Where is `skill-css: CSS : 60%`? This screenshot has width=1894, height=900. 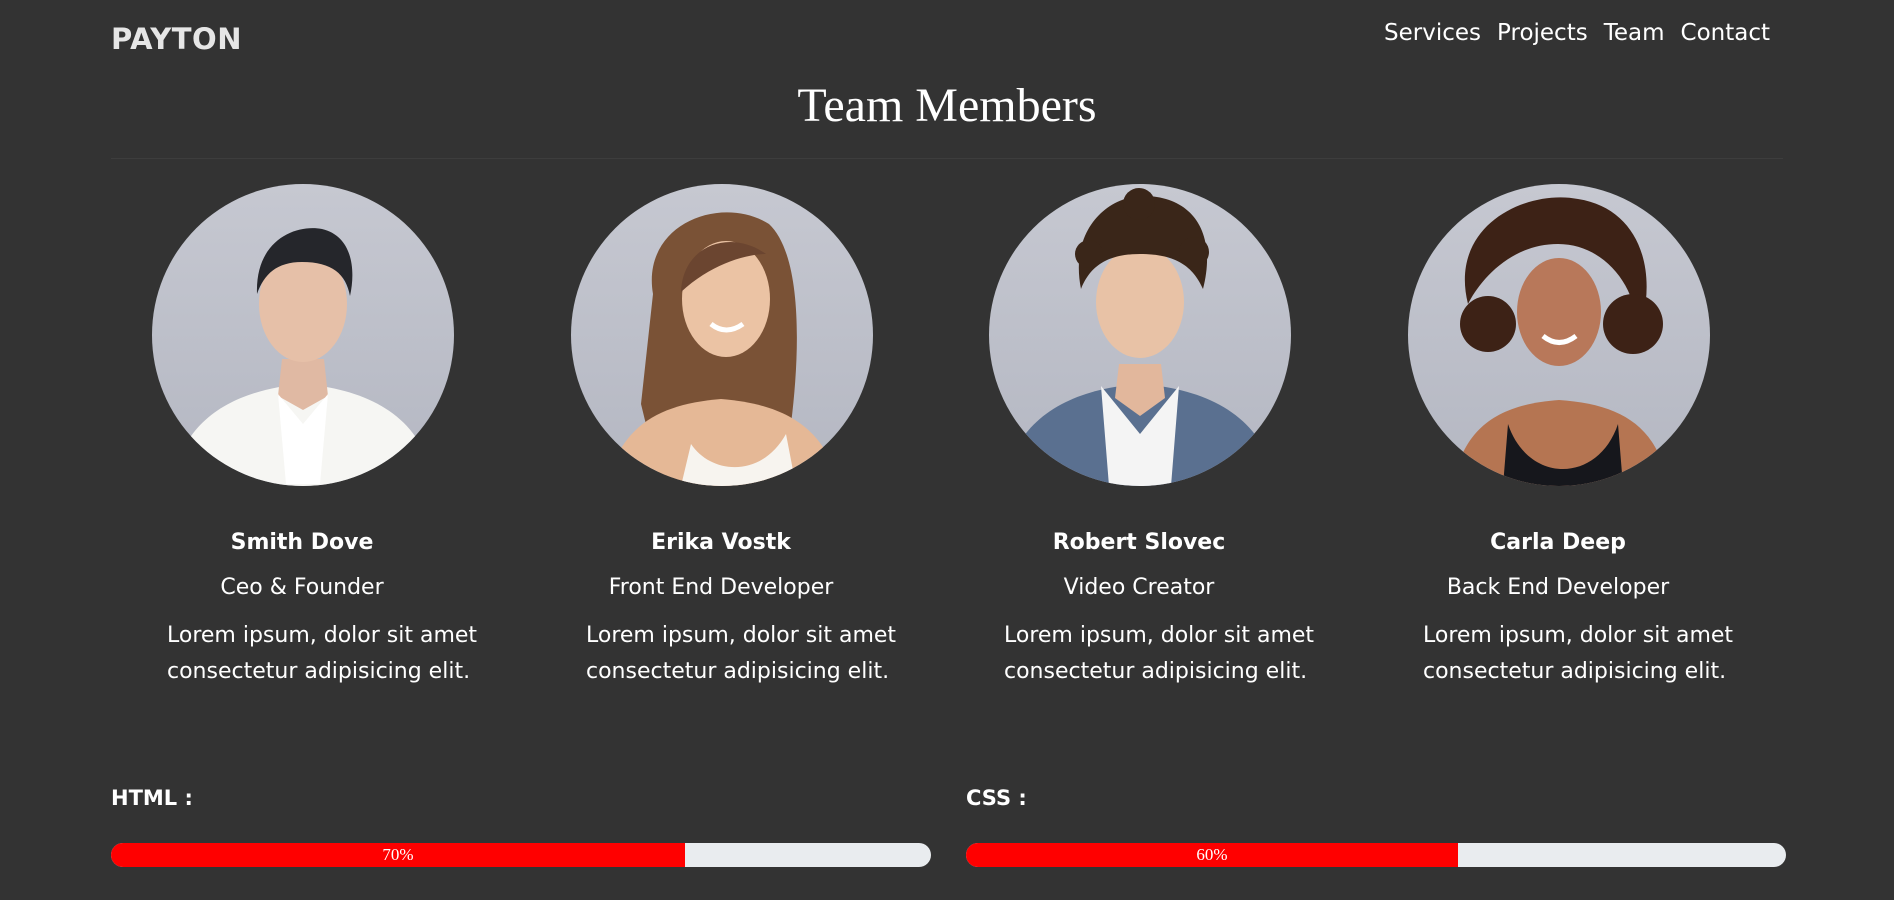
skill-css: CSS : 60% is located at coordinates (1376, 826).